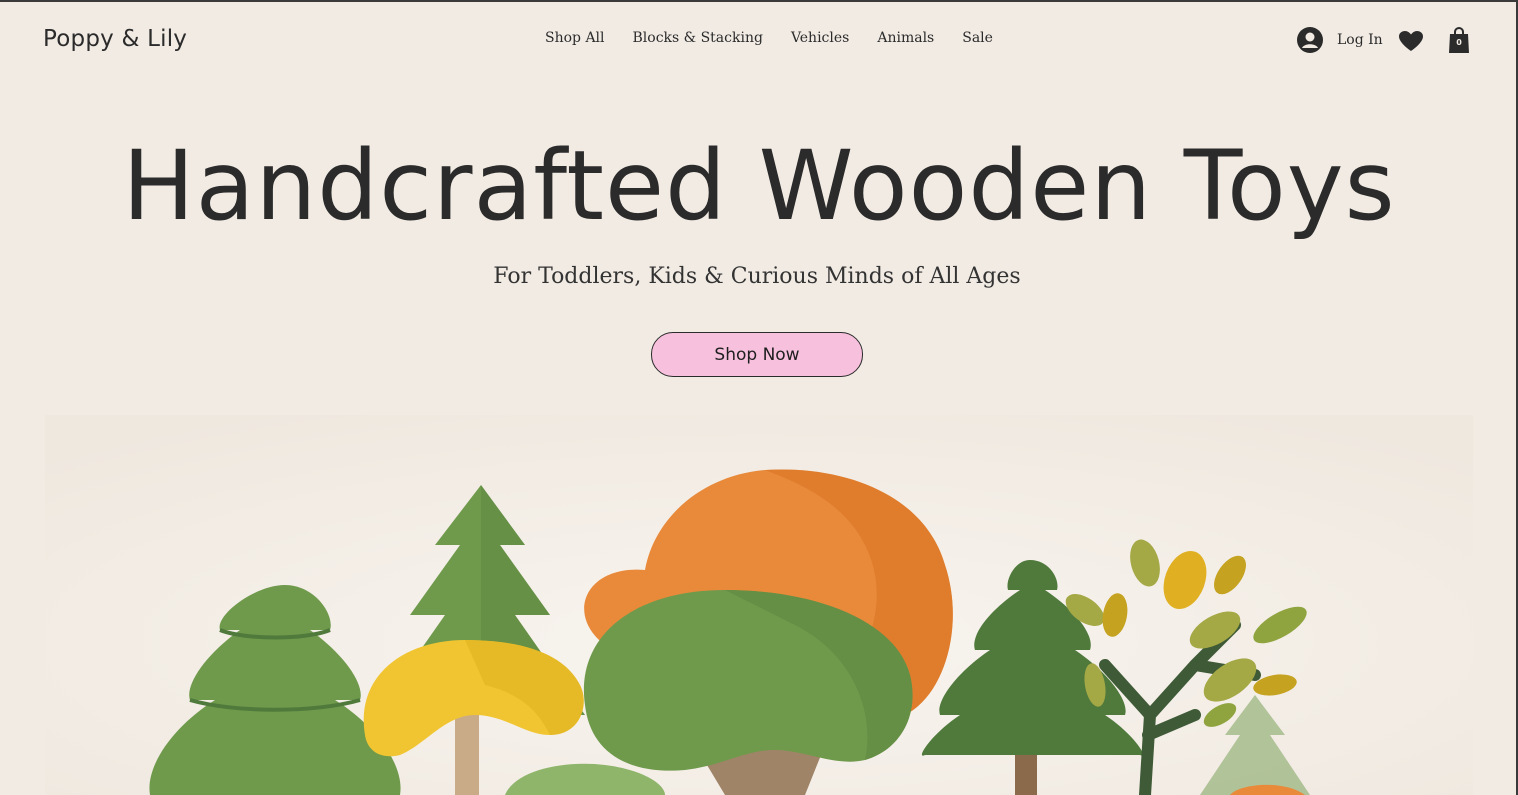 The height and width of the screenshot is (795, 1518). Describe the element at coordinates (820, 38) in the screenshot. I see `nav-vehicles: Vehicles` at that location.